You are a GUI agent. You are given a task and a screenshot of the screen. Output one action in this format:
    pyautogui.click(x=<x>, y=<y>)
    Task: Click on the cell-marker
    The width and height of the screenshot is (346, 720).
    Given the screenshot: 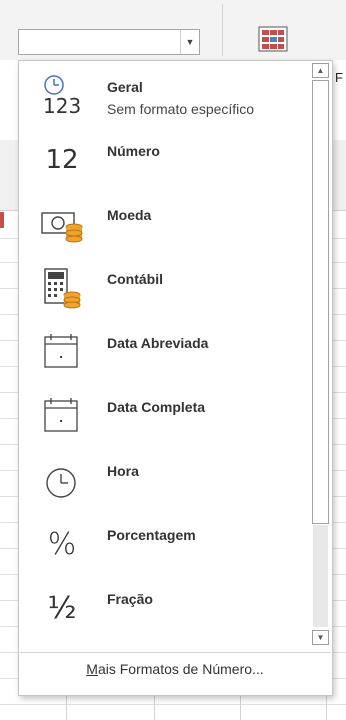 What is the action you would take?
    pyautogui.click(x=2, y=220)
    